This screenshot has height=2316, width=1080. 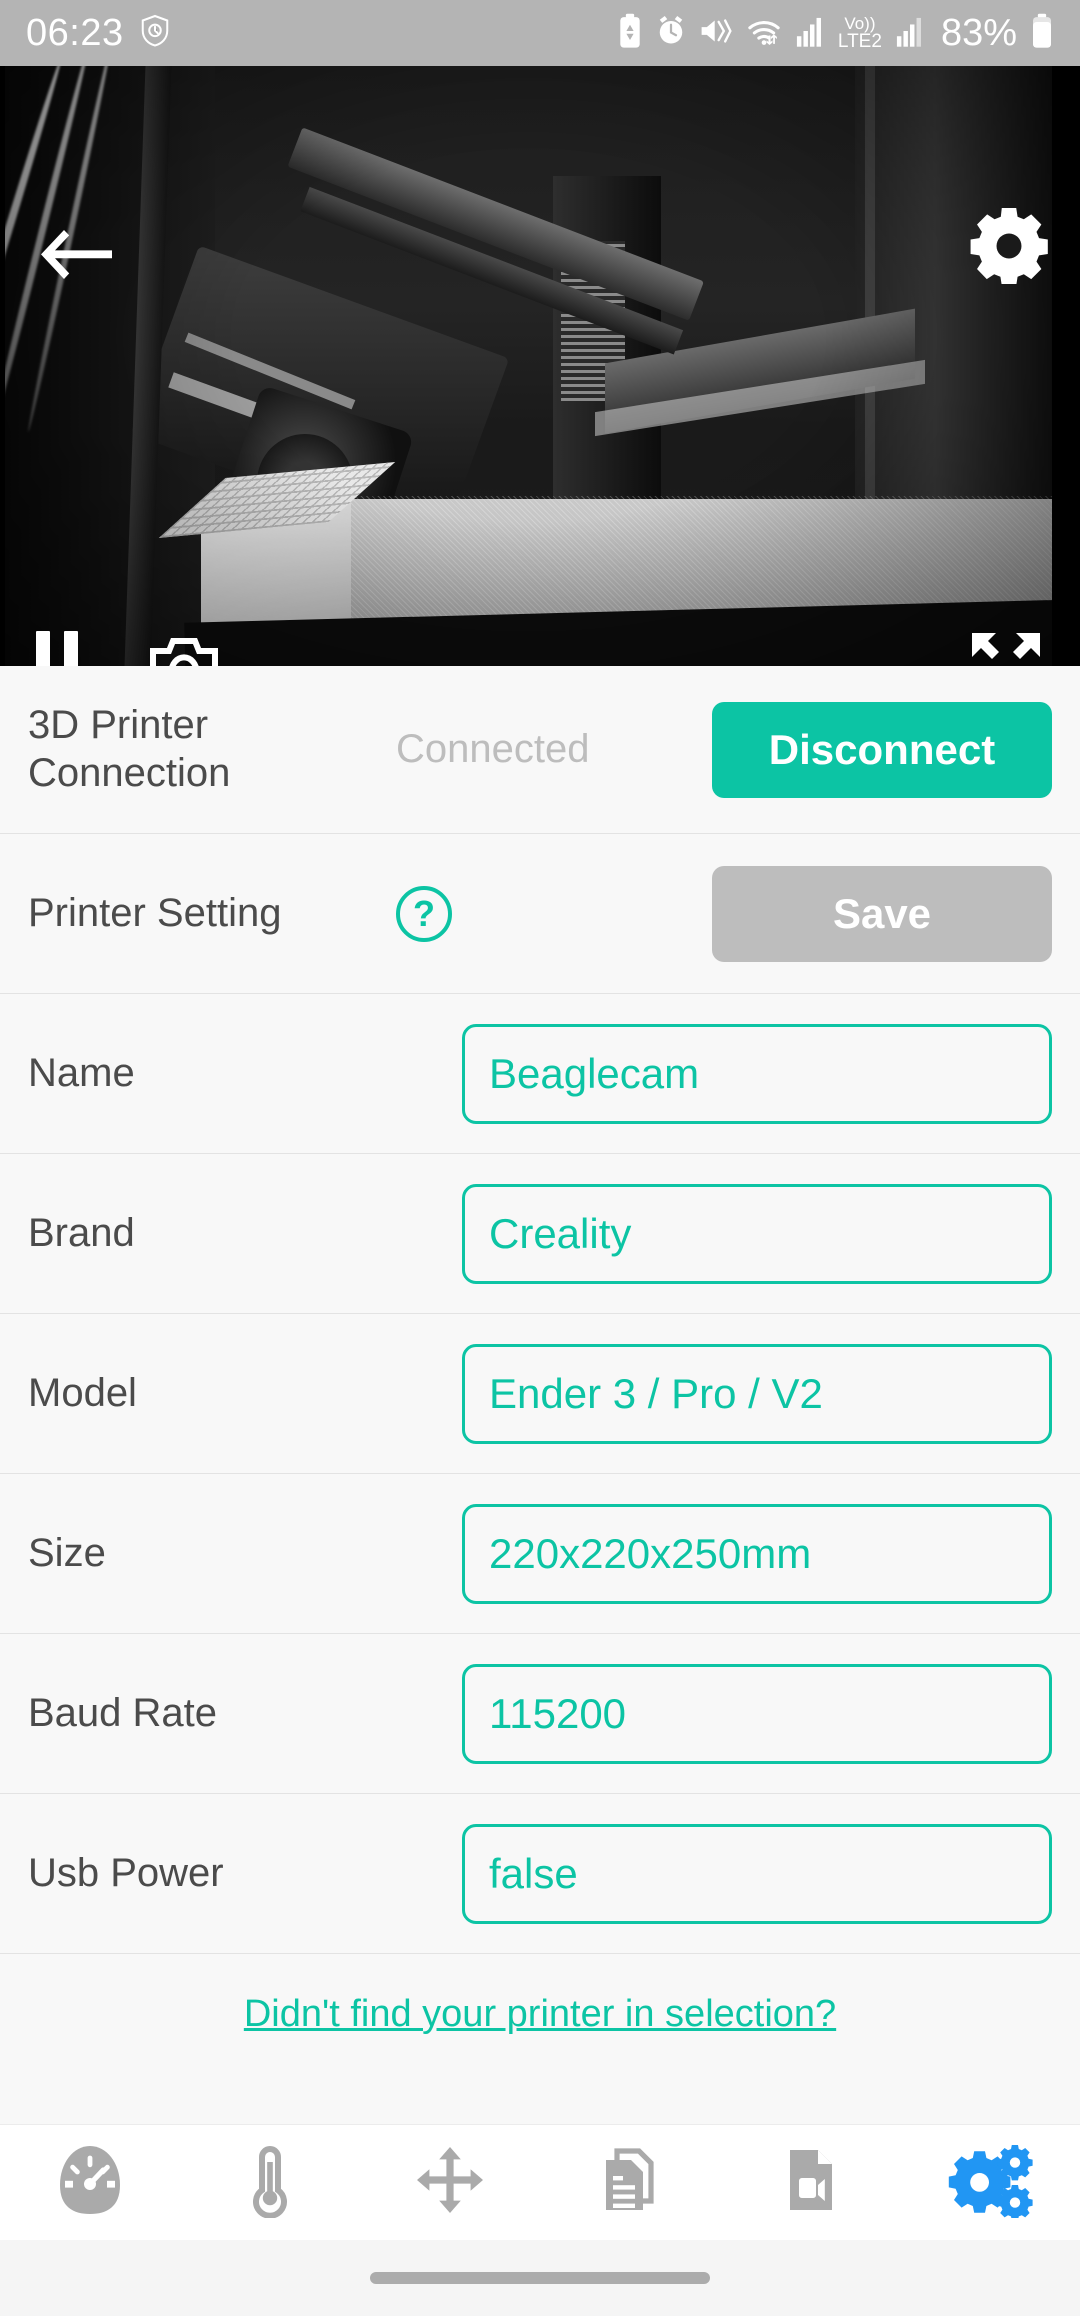 I want to click on field-label-model: Model, so click(x=82, y=1392).